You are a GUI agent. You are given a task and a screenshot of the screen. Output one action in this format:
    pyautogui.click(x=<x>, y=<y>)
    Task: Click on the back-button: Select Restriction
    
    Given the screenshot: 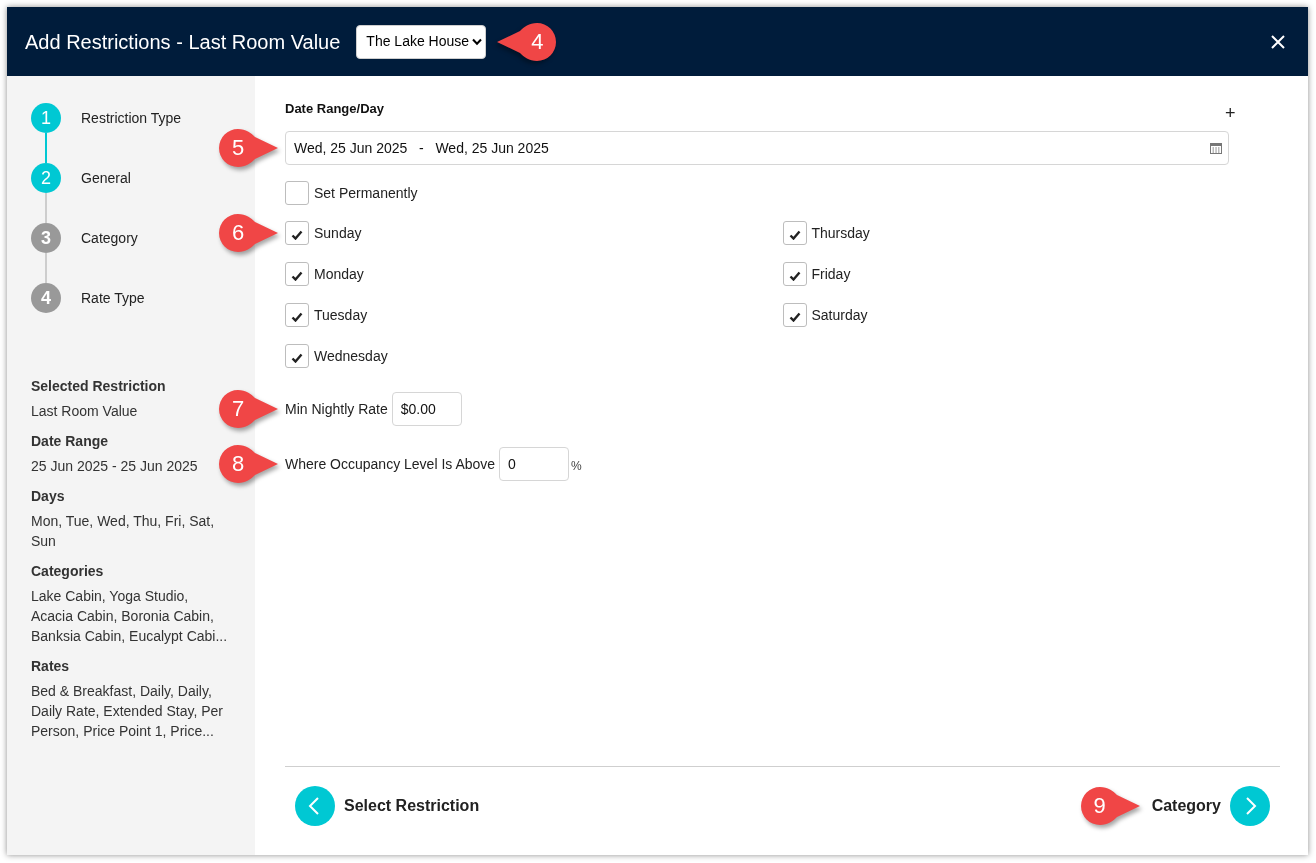 What is the action you would take?
    pyautogui.click(x=387, y=806)
    